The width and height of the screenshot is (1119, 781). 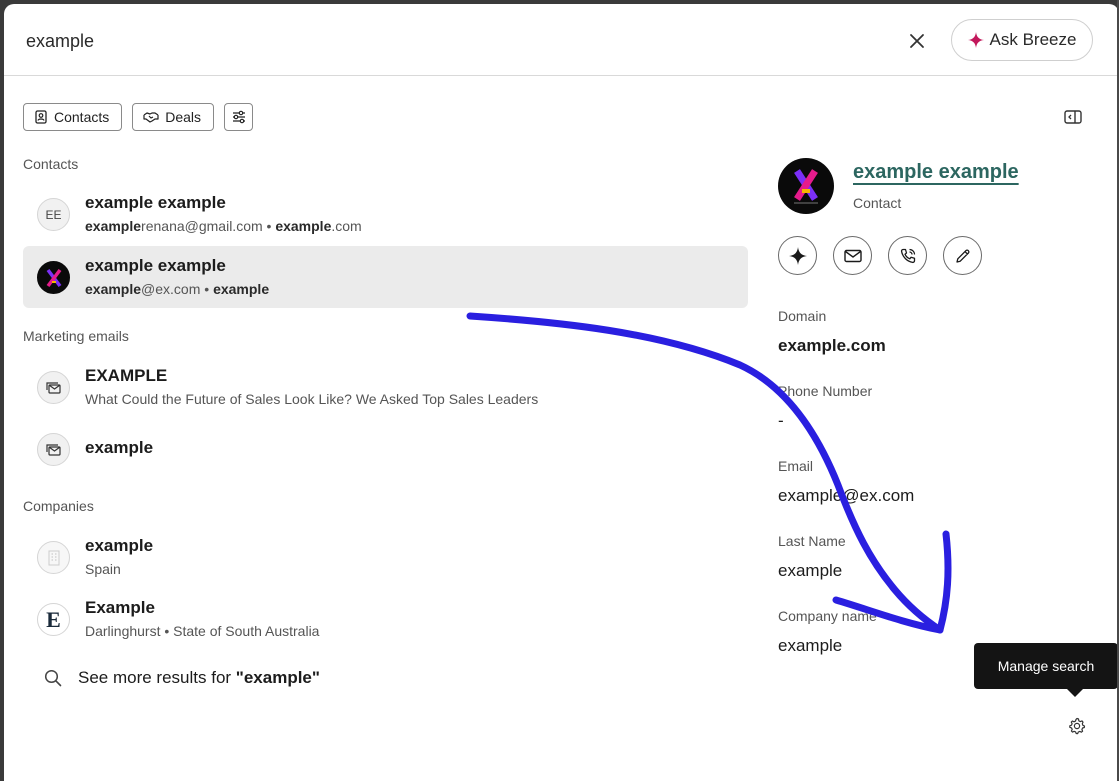 I want to click on envelope-icon, so click(x=852, y=255).